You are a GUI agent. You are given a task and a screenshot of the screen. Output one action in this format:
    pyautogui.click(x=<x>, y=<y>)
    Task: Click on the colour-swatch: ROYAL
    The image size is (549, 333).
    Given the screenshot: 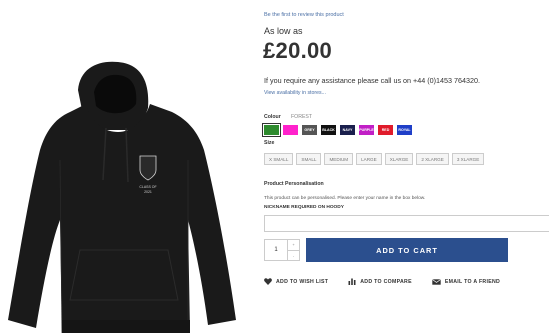 What is the action you would take?
    pyautogui.click(x=404, y=130)
    